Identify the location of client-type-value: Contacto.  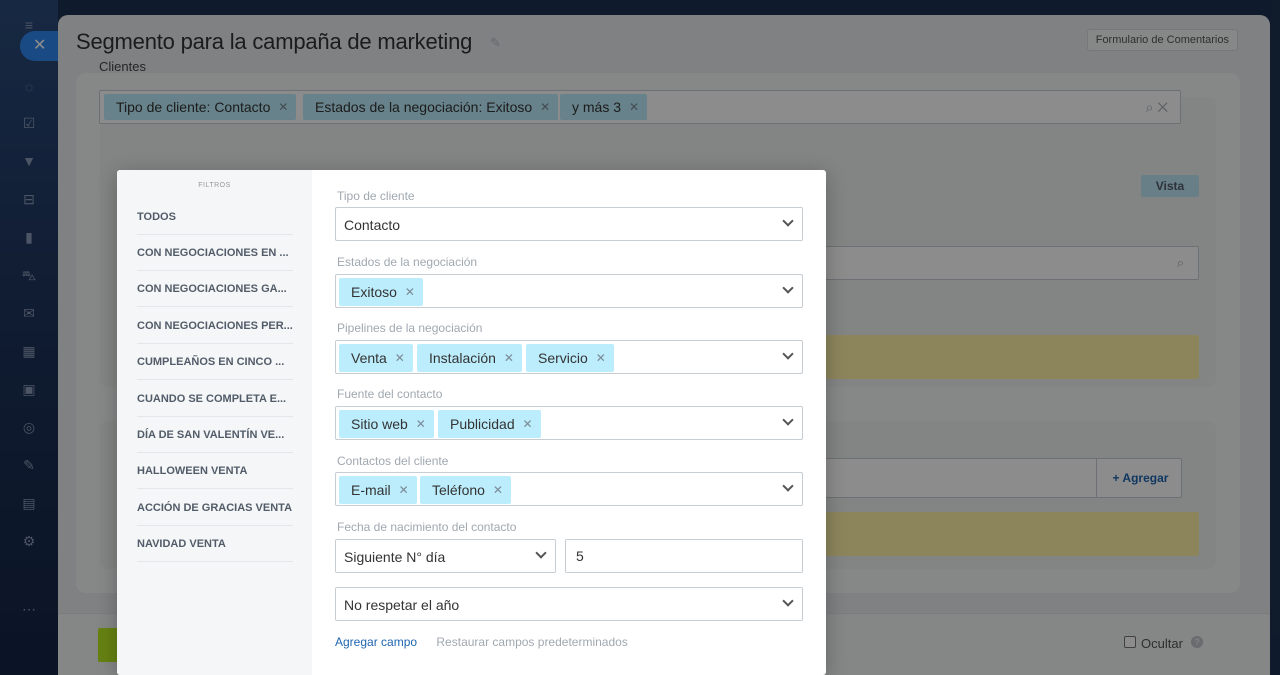
(372, 225).